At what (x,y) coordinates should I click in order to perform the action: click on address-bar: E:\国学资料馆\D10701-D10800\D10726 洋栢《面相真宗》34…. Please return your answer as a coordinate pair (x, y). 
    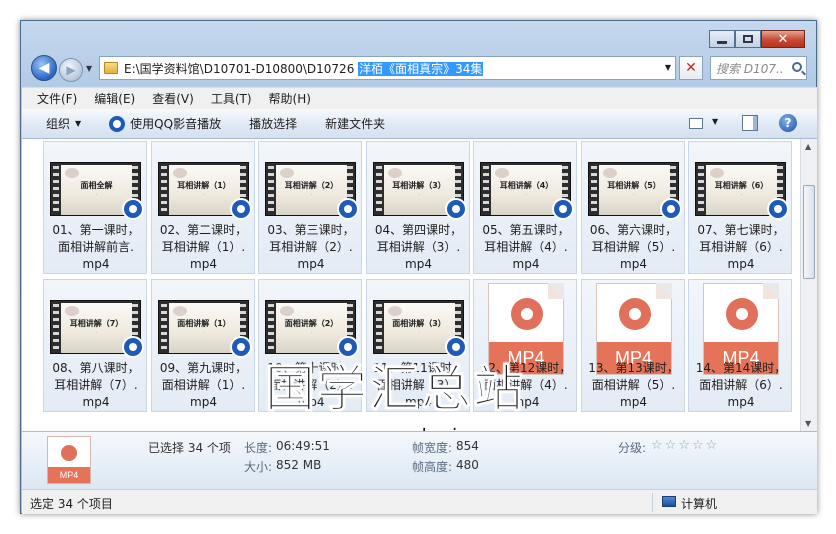
    Looking at the image, I should click on (387, 68).